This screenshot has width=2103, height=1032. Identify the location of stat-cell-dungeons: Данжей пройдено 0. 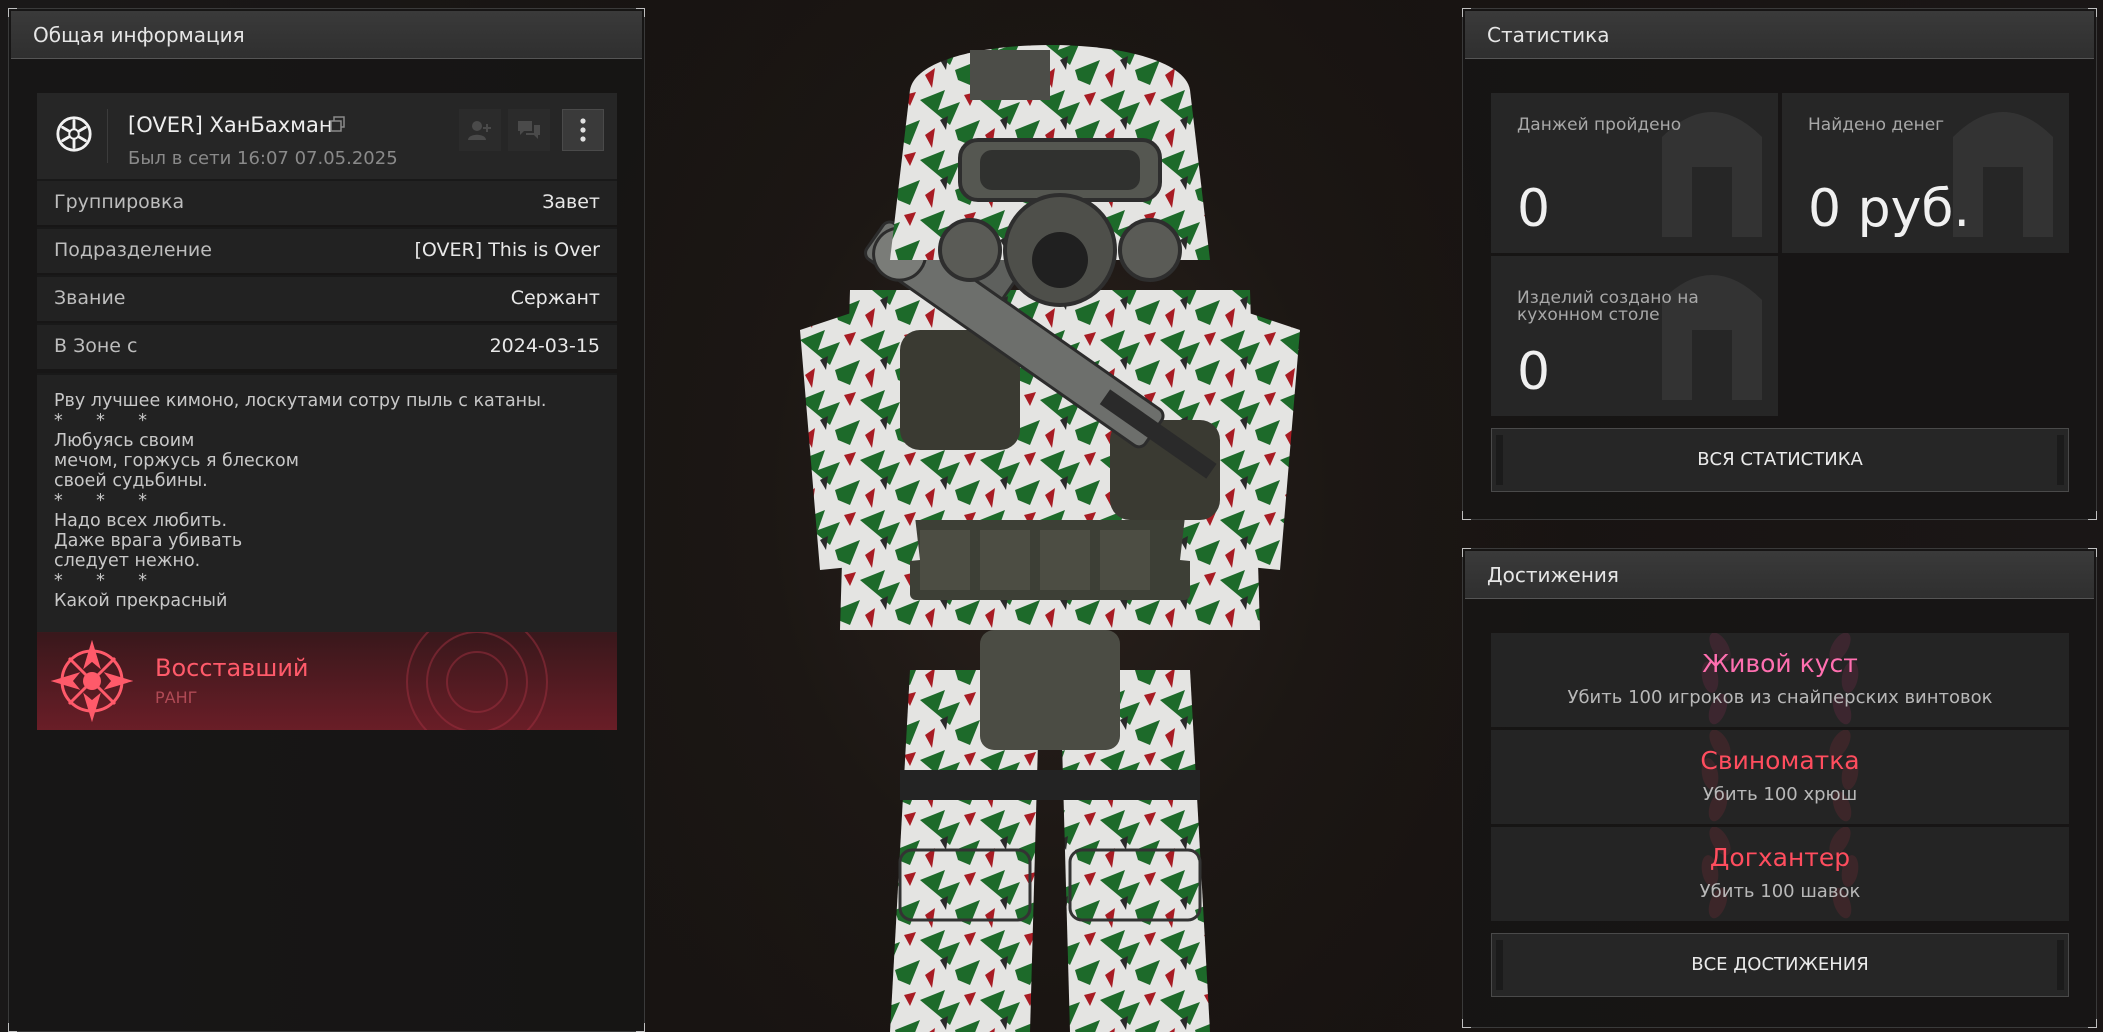
(1634, 173).